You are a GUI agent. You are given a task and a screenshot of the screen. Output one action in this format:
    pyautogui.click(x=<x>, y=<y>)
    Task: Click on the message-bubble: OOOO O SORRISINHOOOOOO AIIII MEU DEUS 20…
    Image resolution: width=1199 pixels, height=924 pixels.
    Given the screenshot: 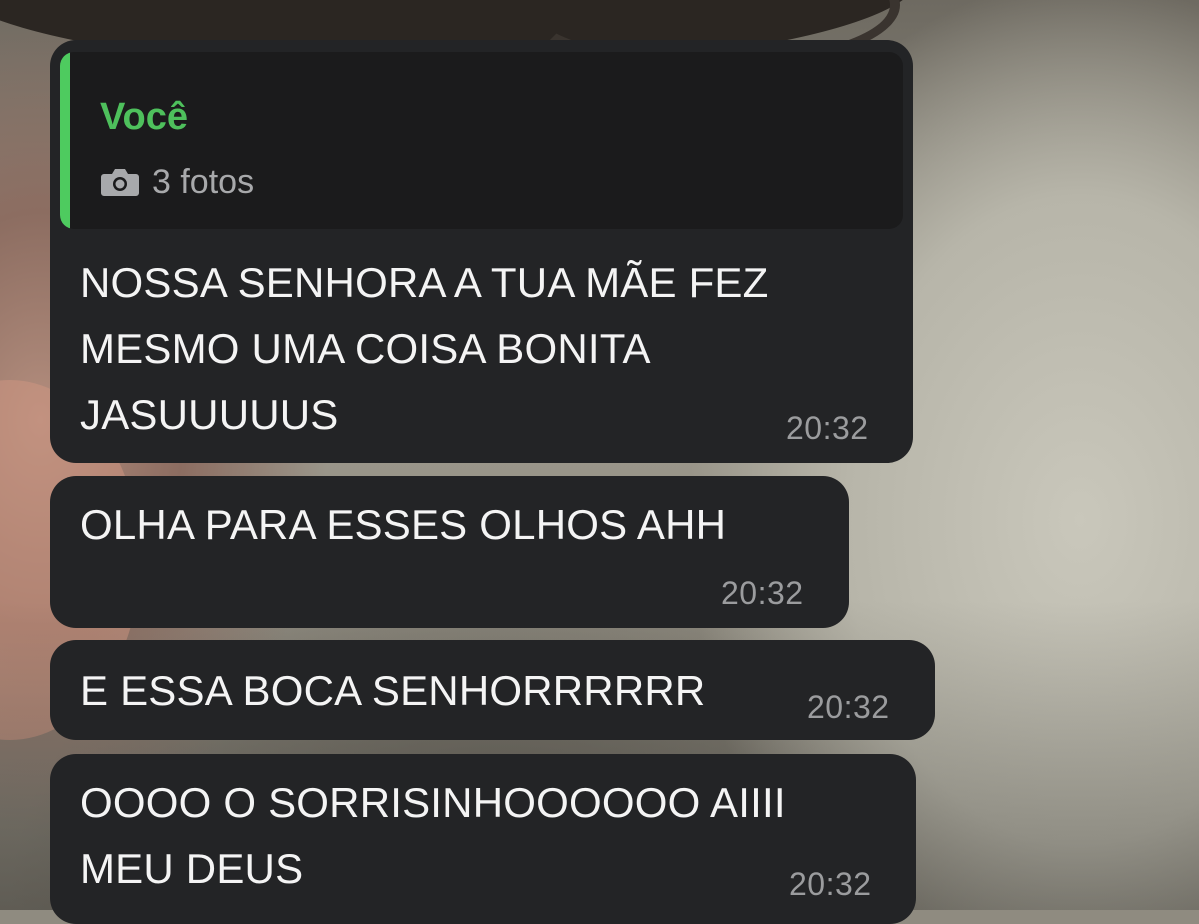 What is the action you would take?
    pyautogui.click(x=483, y=839)
    